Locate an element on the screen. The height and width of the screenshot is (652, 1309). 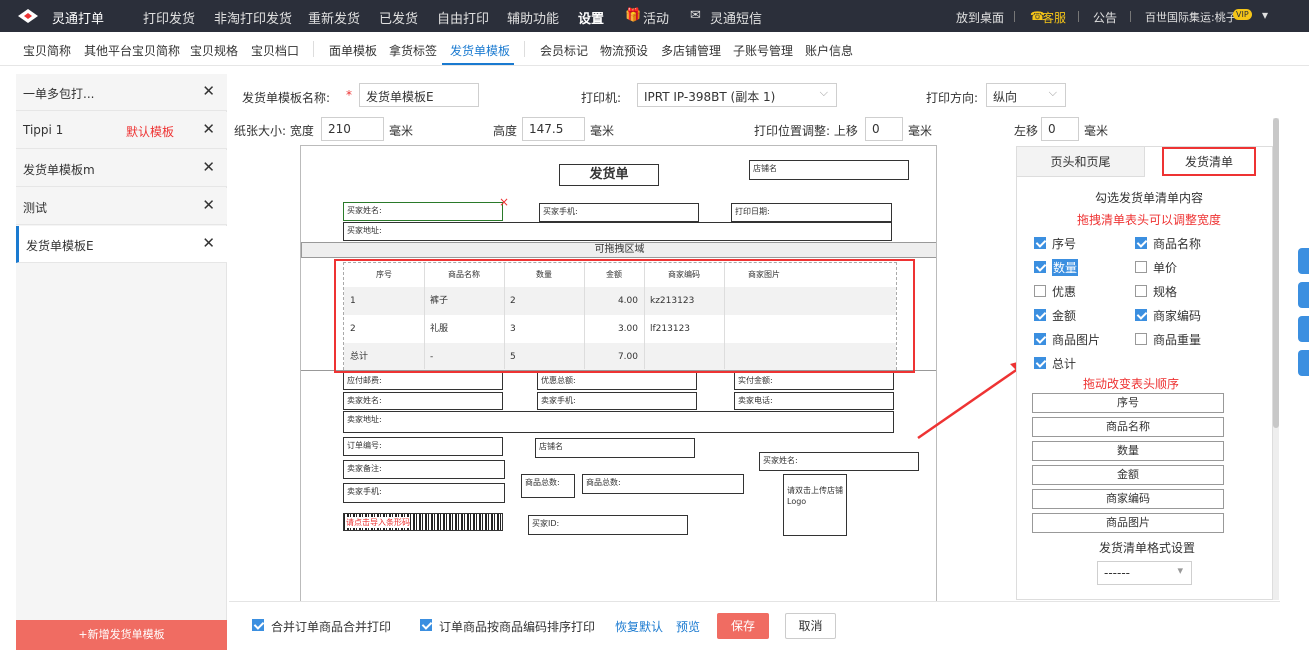
field-seller-tel: 卖家电话: is located at coordinates (814, 401).